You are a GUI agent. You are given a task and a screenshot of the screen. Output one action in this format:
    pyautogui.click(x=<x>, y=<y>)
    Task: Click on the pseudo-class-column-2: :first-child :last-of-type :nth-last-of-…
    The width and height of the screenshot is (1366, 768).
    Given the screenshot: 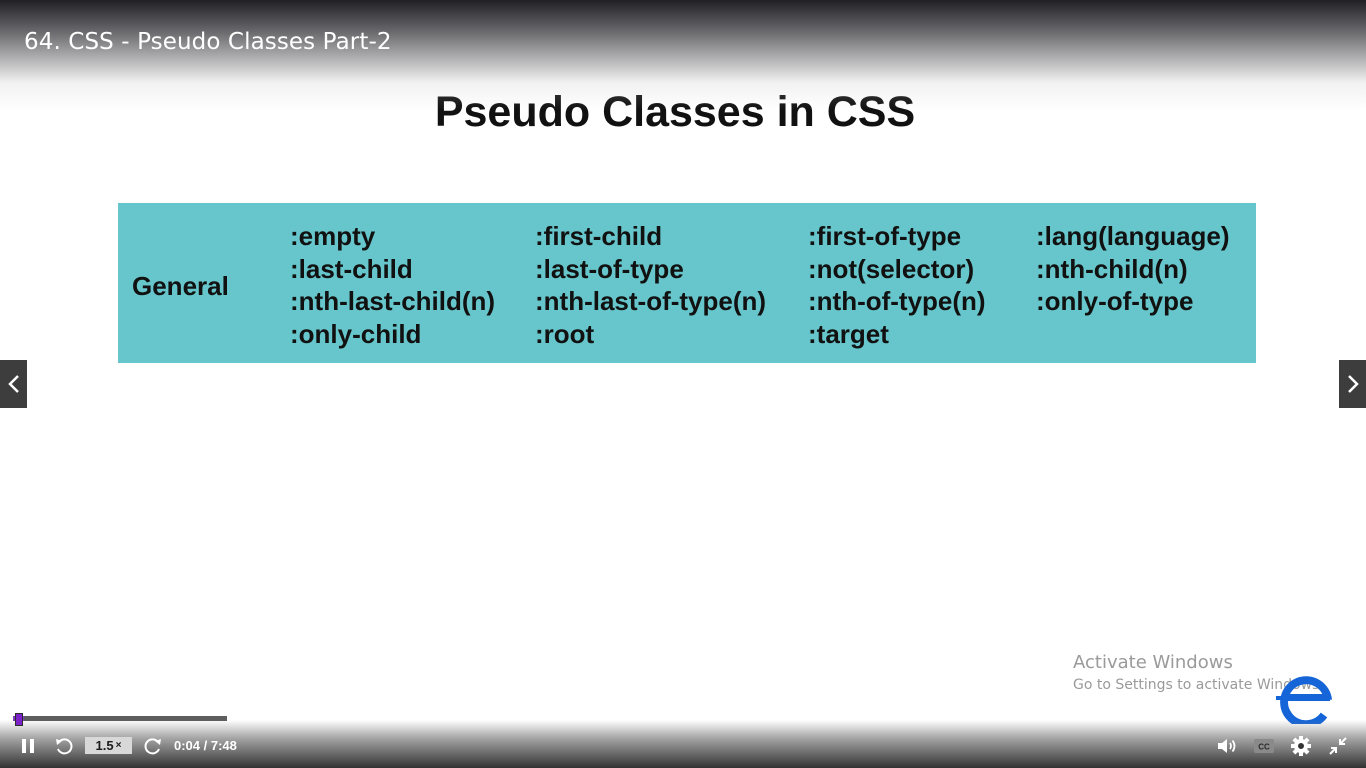 What is the action you would take?
    pyautogui.click(x=650, y=285)
    